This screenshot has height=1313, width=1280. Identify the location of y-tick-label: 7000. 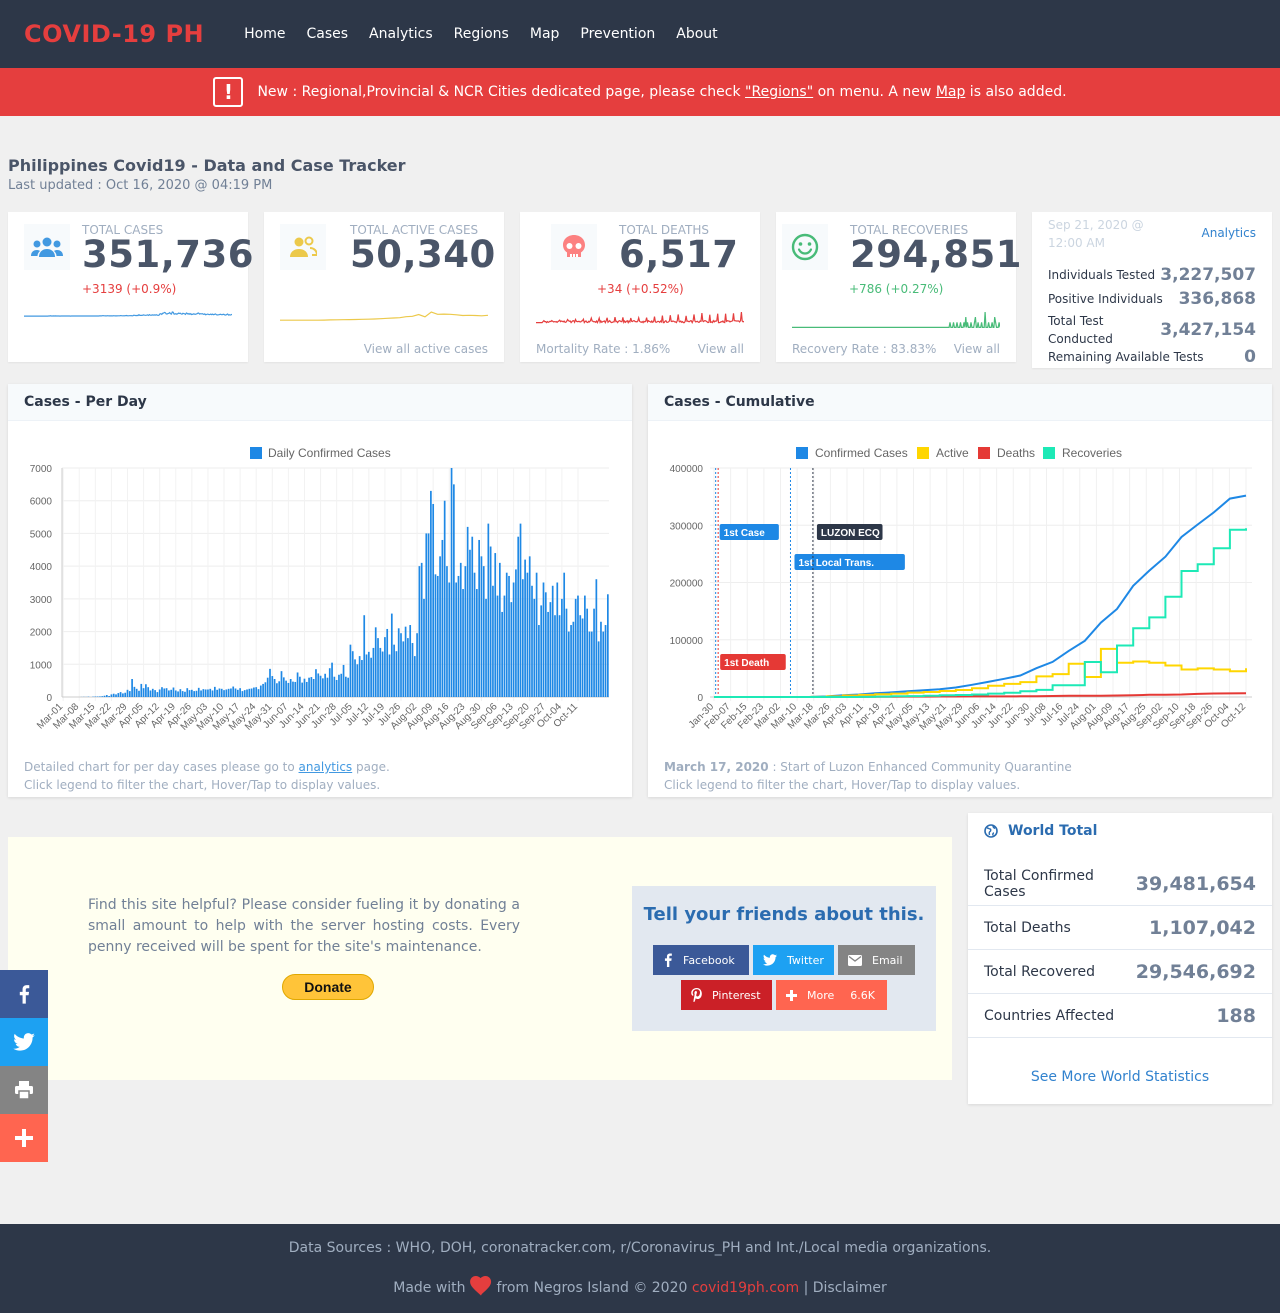
(41, 469).